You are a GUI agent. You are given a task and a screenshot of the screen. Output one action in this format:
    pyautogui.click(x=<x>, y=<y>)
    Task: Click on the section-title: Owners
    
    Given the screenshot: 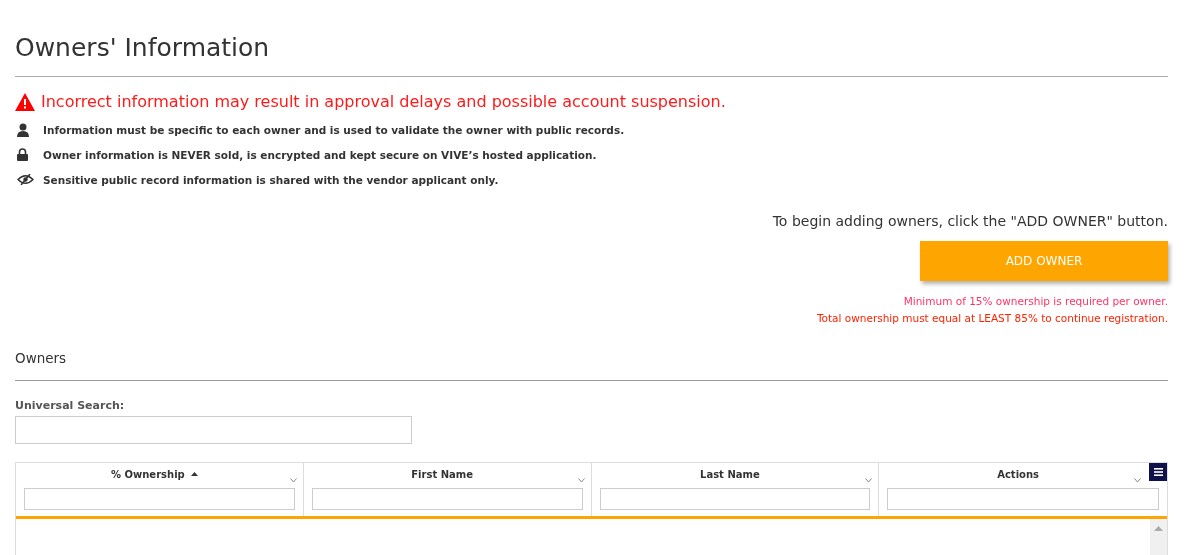 What is the action you would take?
    pyautogui.click(x=591, y=365)
    